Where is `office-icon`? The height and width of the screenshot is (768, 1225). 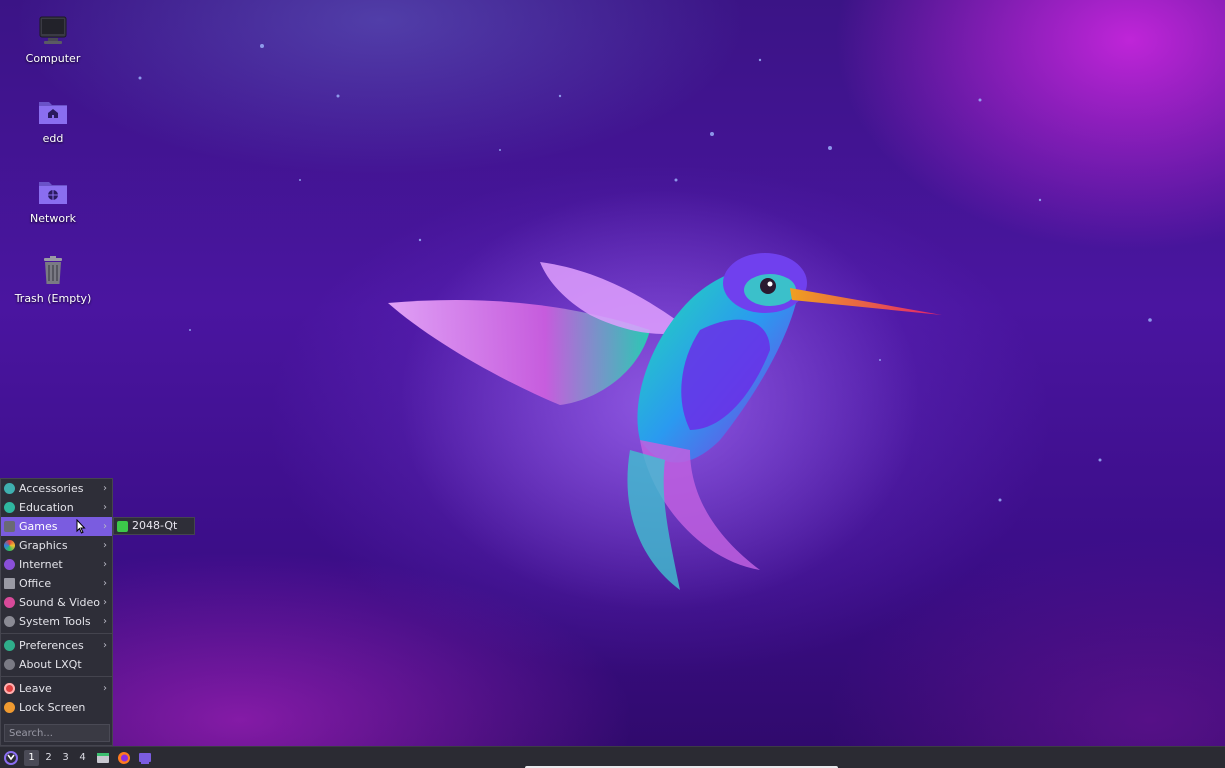
office-icon is located at coordinates (9, 583).